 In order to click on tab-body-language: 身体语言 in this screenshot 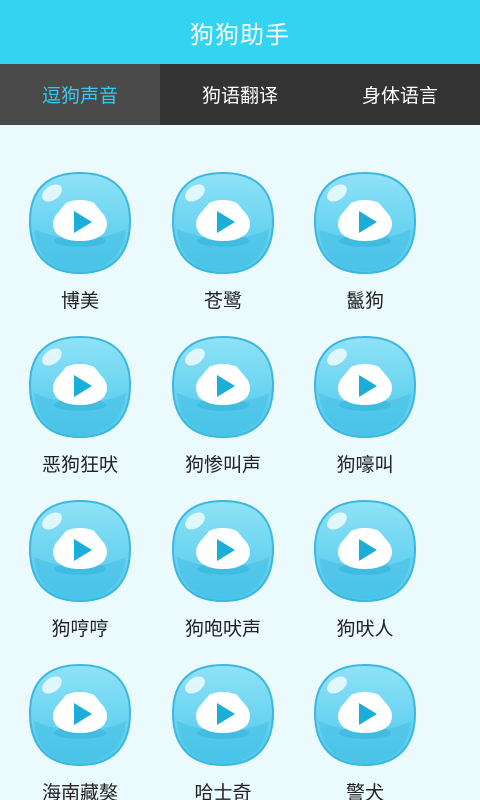, I will do `click(400, 94)`.